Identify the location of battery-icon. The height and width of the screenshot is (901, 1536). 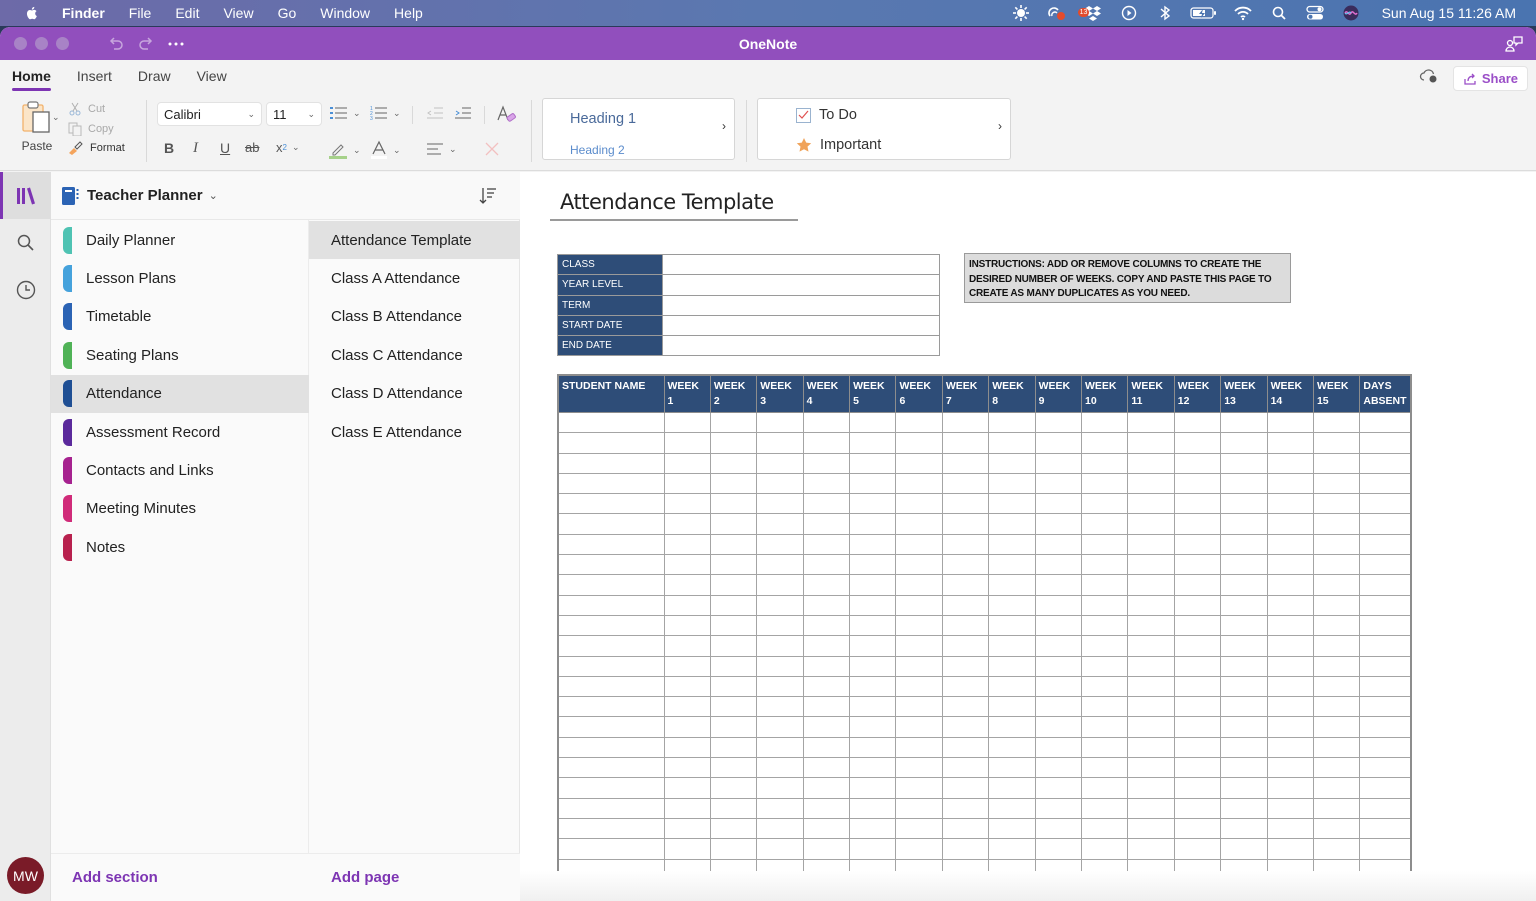
(1203, 13).